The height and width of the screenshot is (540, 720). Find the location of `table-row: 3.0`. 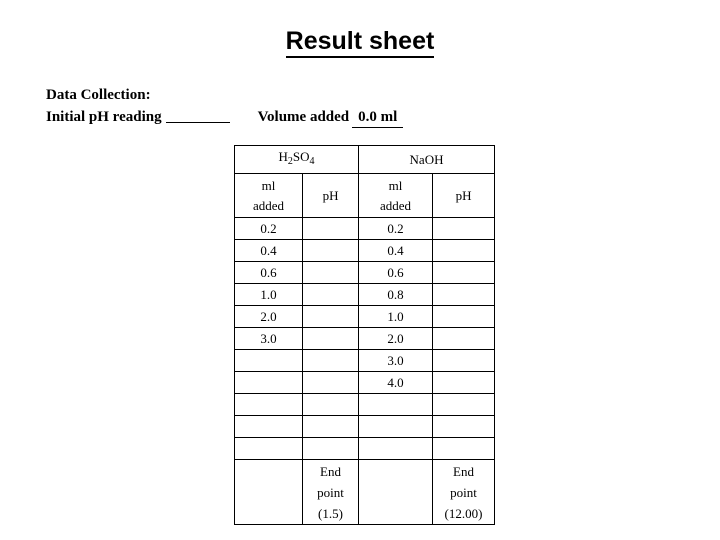

table-row: 3.0 is located at coordinates (365, 360).